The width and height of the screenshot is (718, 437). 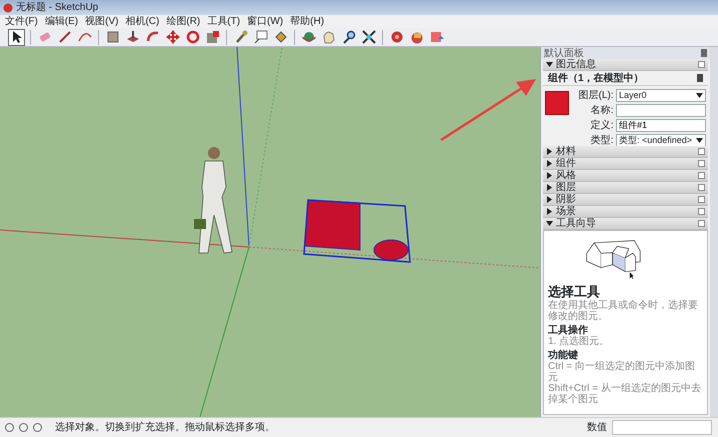 I want to click on panel-header: 图元信息, so click(x=625, y=65).